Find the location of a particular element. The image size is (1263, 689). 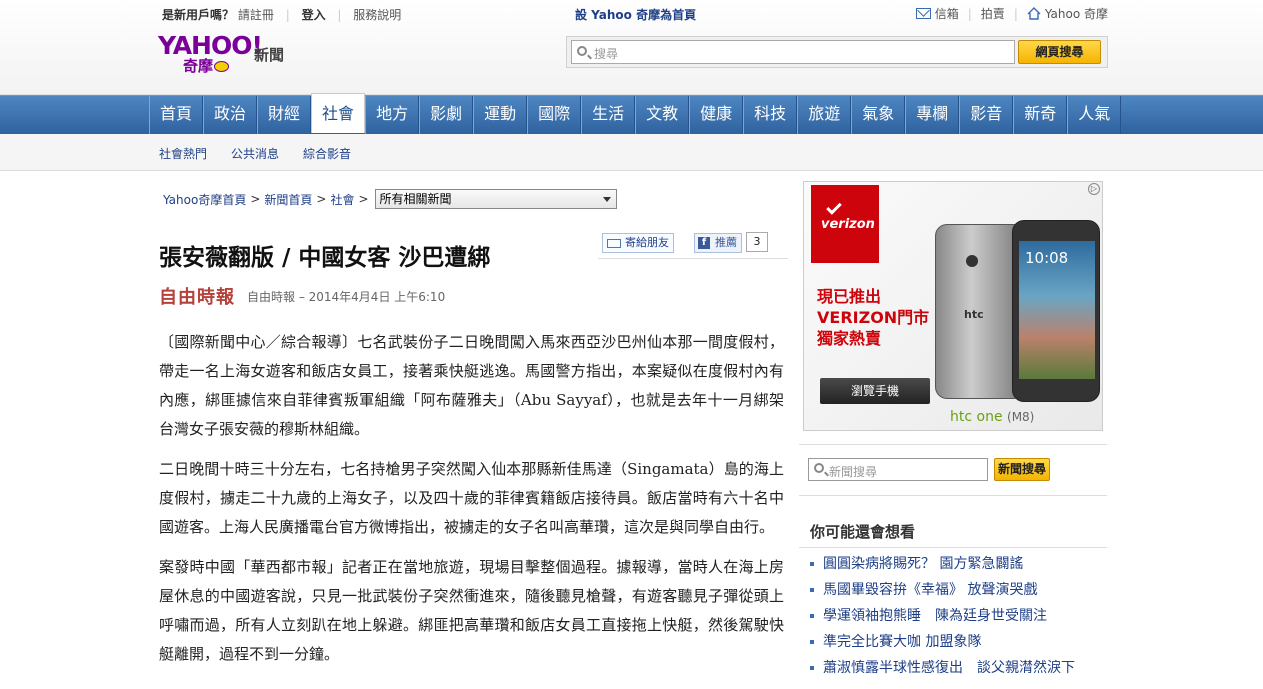

article-meta: 自由時報 – 2014年4月4日 上午6:10 is located at coordinates (346, 296).